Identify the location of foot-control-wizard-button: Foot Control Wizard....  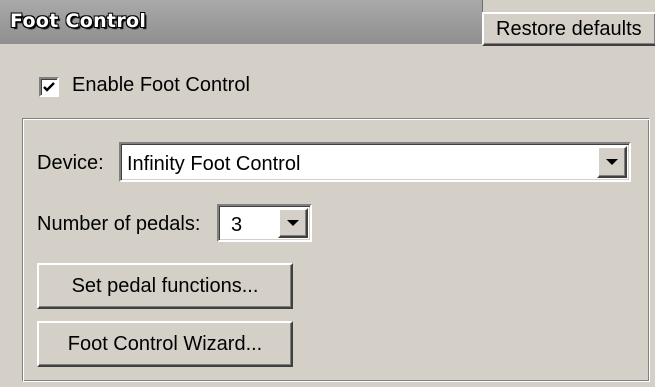
(165, 344).